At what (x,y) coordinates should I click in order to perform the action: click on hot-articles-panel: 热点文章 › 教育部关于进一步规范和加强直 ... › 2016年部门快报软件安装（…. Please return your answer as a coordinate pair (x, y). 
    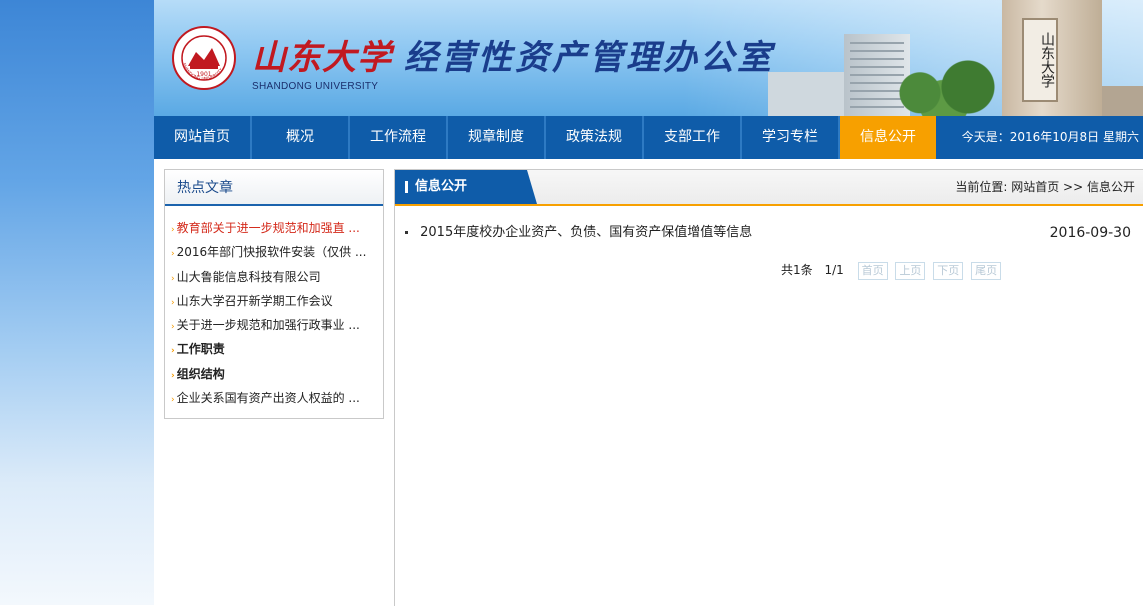
    Looking at the image, I should click on (274, 294).